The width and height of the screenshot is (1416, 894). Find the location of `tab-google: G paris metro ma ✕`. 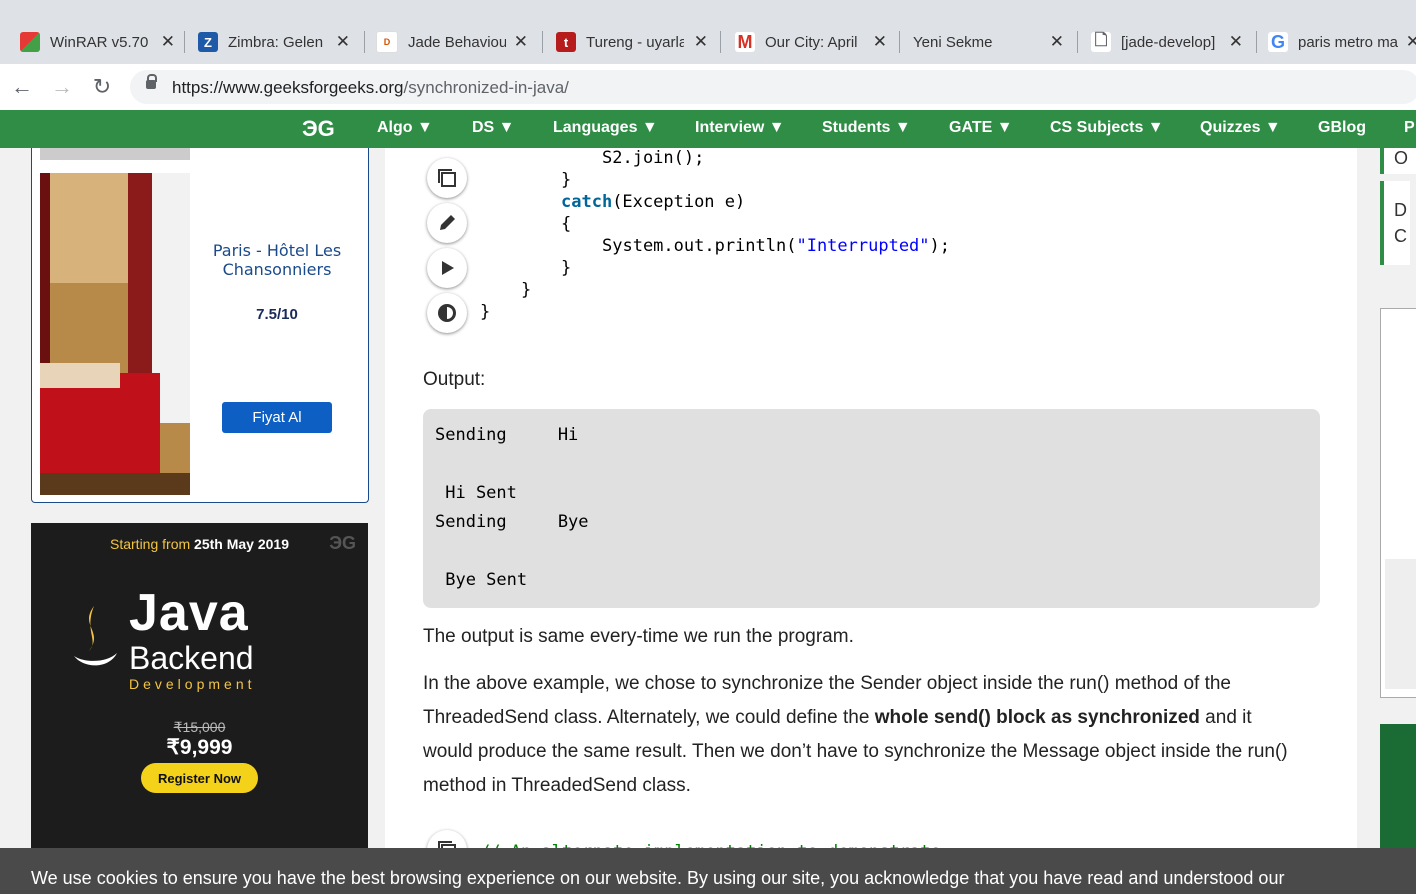

tab-google: G paris metro ma ✕ is located at coordinates (1342, 42).